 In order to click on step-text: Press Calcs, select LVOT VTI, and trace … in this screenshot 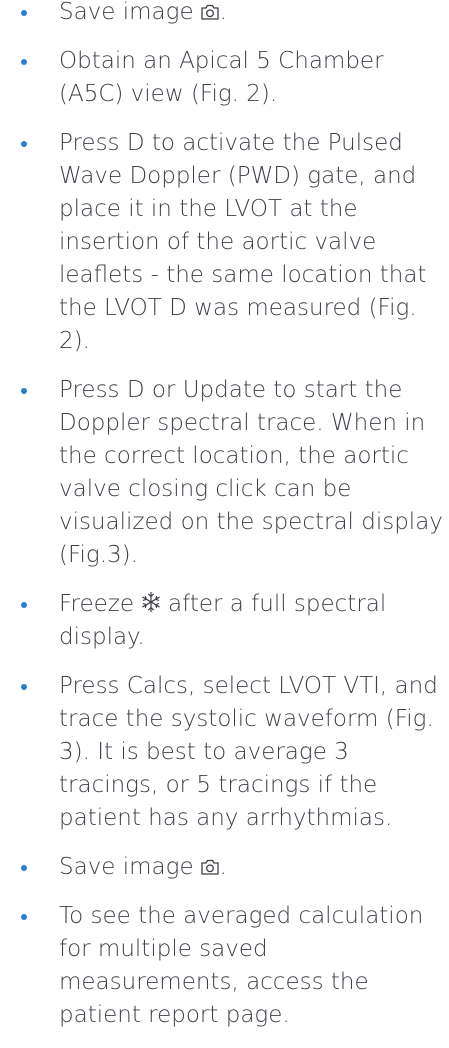, I will do `click(248, 752)`.